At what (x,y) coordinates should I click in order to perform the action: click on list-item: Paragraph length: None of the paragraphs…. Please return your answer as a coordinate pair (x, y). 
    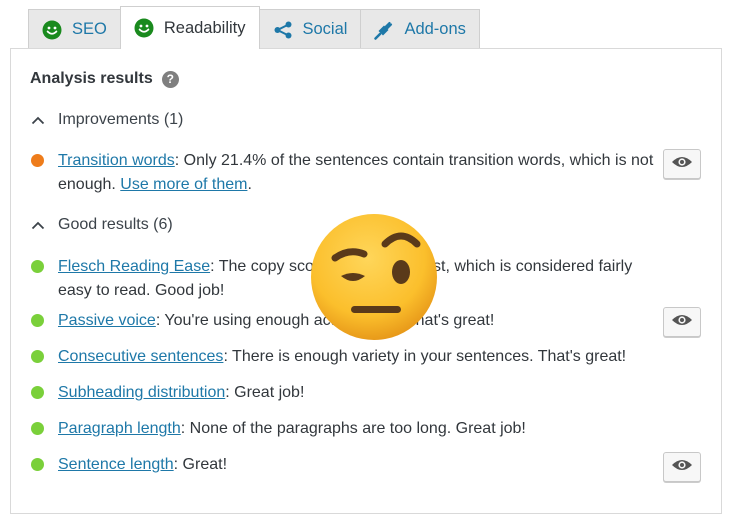
    Looking at the image, I should click on (292, 428).